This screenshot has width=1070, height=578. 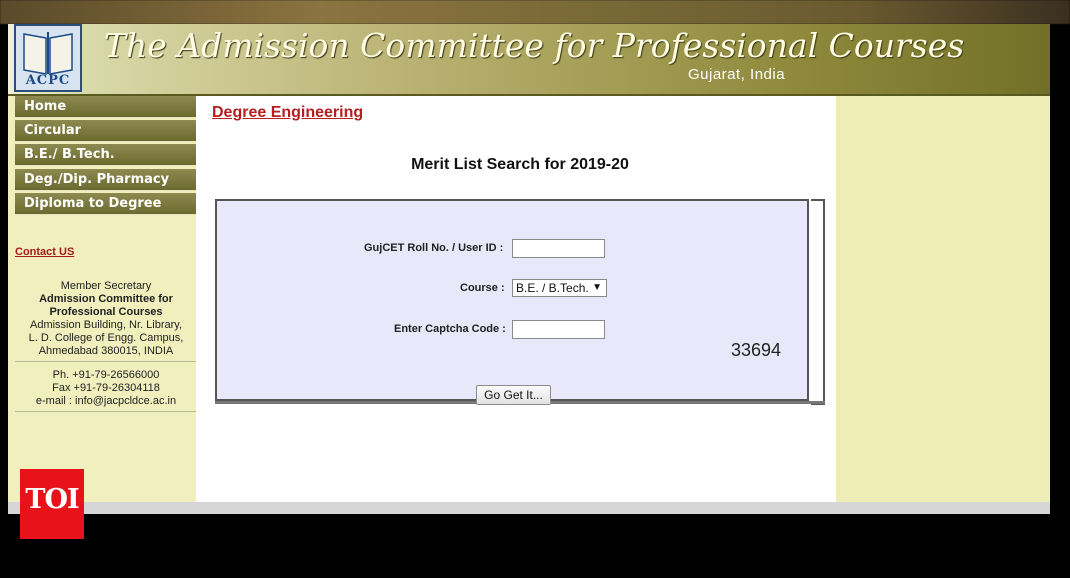 I want to click on logo-text: ACPC, so click(x=48, y=80).